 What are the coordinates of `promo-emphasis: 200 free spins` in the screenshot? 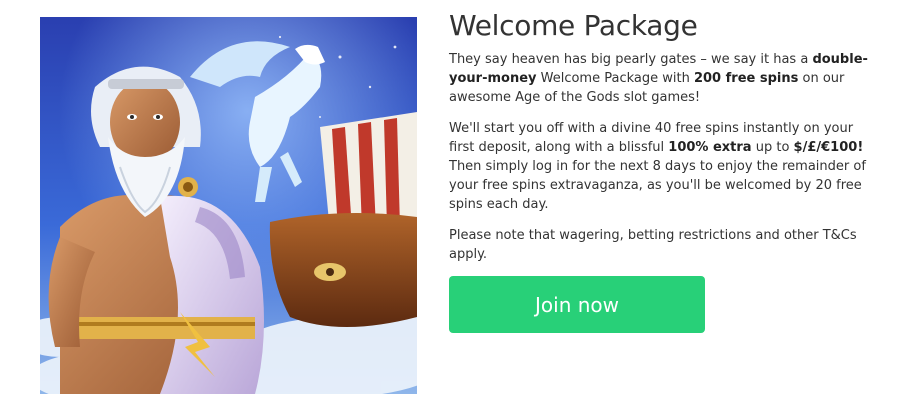 It's located at (746, 78).